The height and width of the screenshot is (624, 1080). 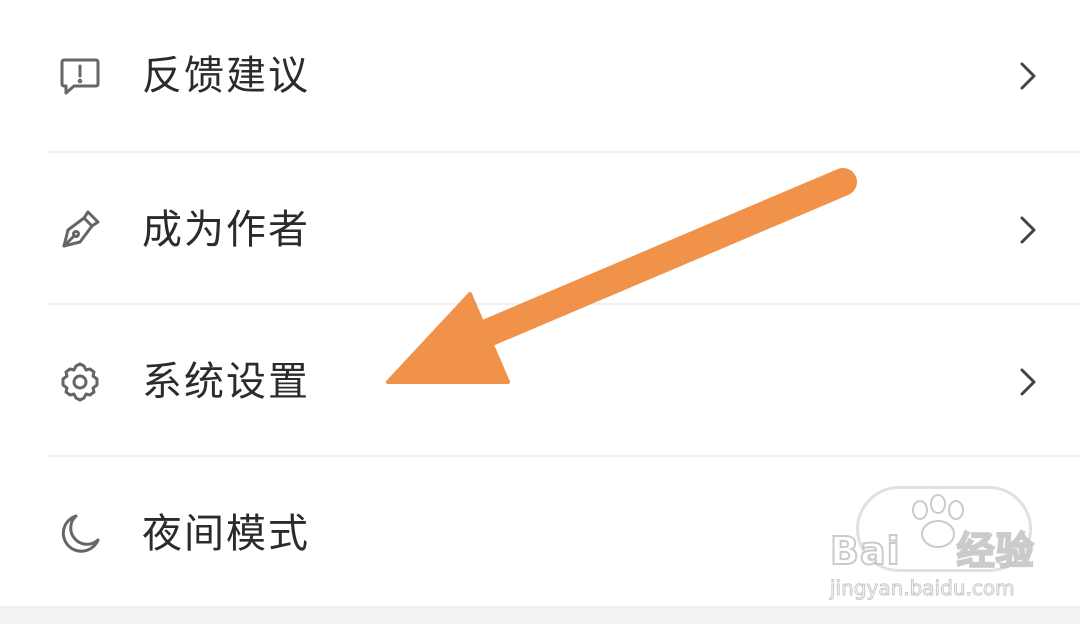 What do you see at coordinates (226, 76) in the screenshot?
I see `menu-item-label: 反馈建议` at bounding box center [226, 76].